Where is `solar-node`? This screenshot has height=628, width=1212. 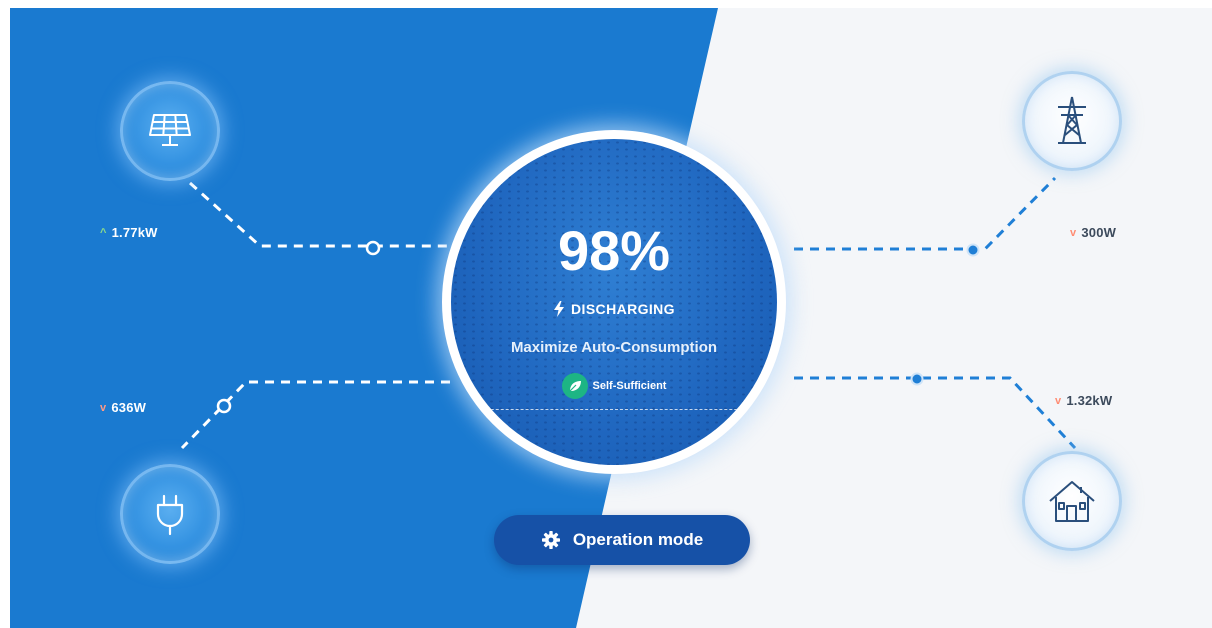 solar-node is located at coordinates (170, 131).